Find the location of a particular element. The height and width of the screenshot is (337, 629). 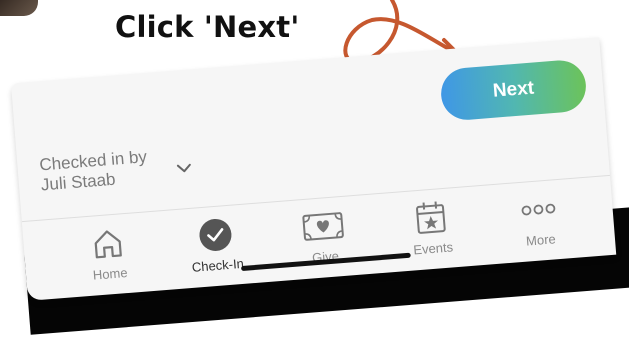

chevron-down-icon is located at coordinates (184, 168).